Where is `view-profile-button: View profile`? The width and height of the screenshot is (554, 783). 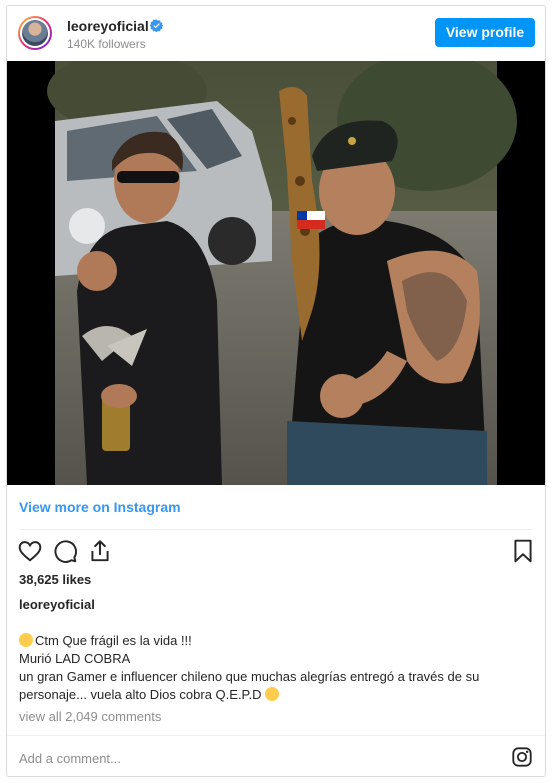 view-profile-button: View profile is located at coordinates (485, 32).